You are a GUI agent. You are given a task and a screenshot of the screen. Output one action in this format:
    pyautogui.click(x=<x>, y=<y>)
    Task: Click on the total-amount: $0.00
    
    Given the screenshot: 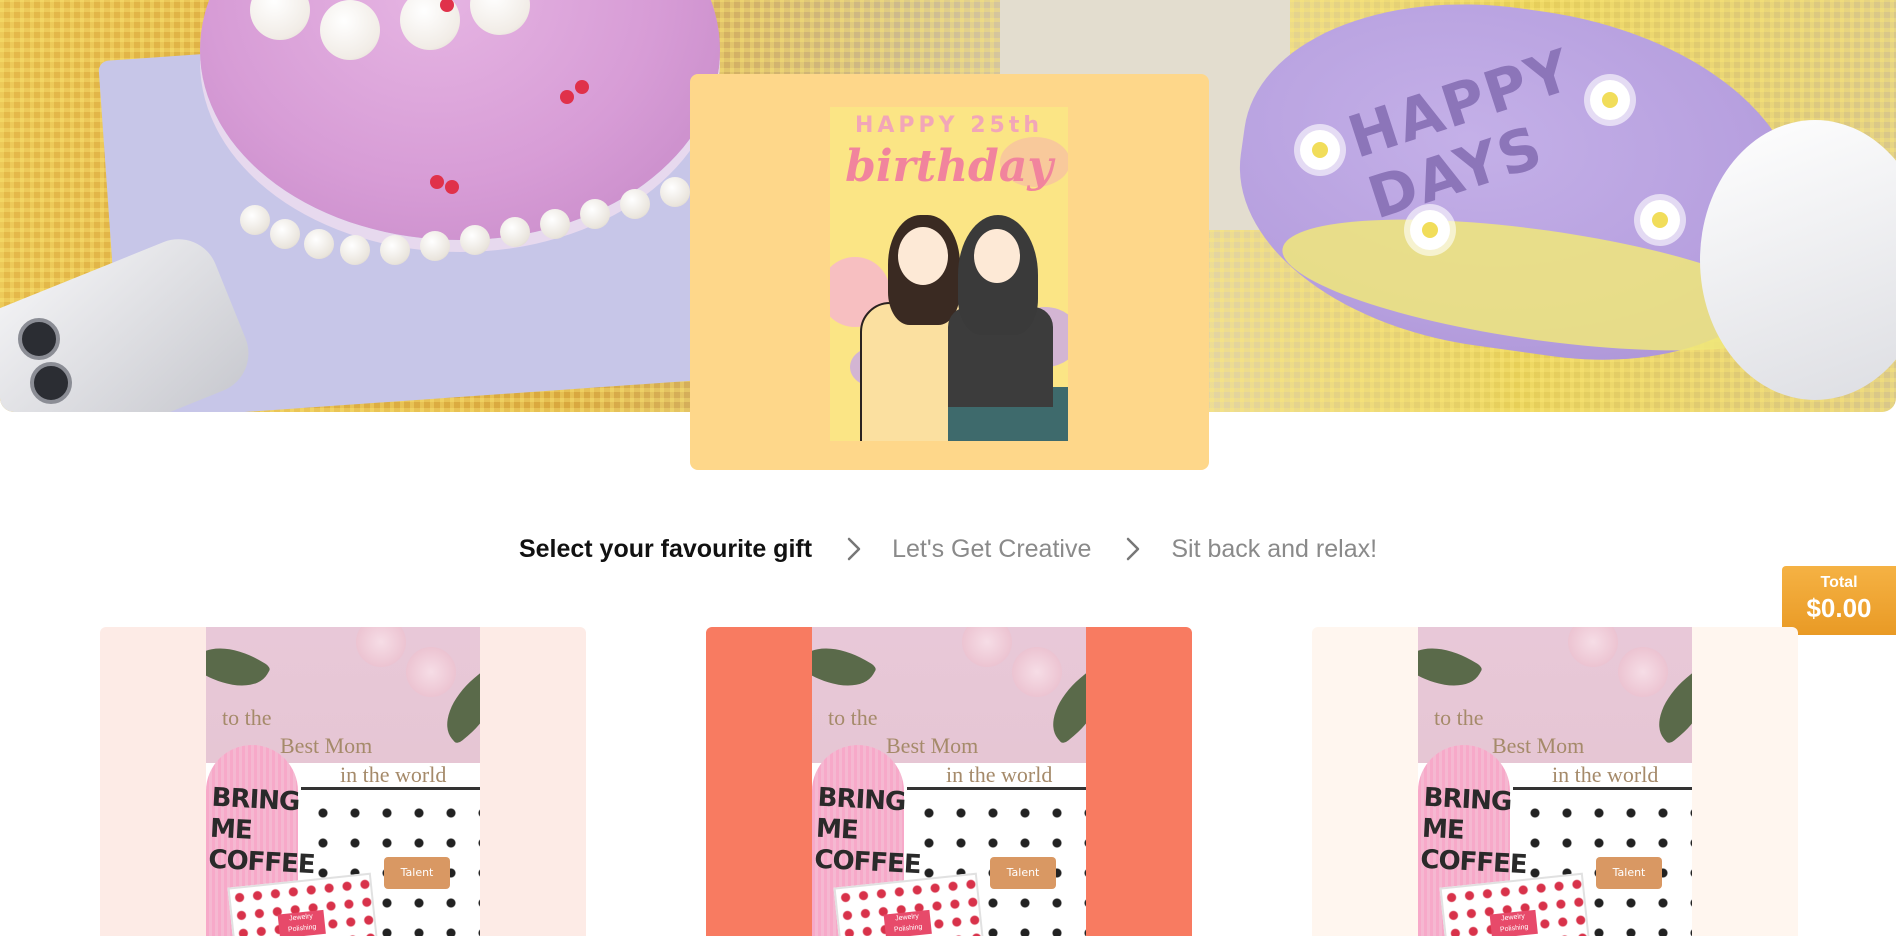 What is the action you would take?
    pyautogui.click(x=1839, y=608)
    